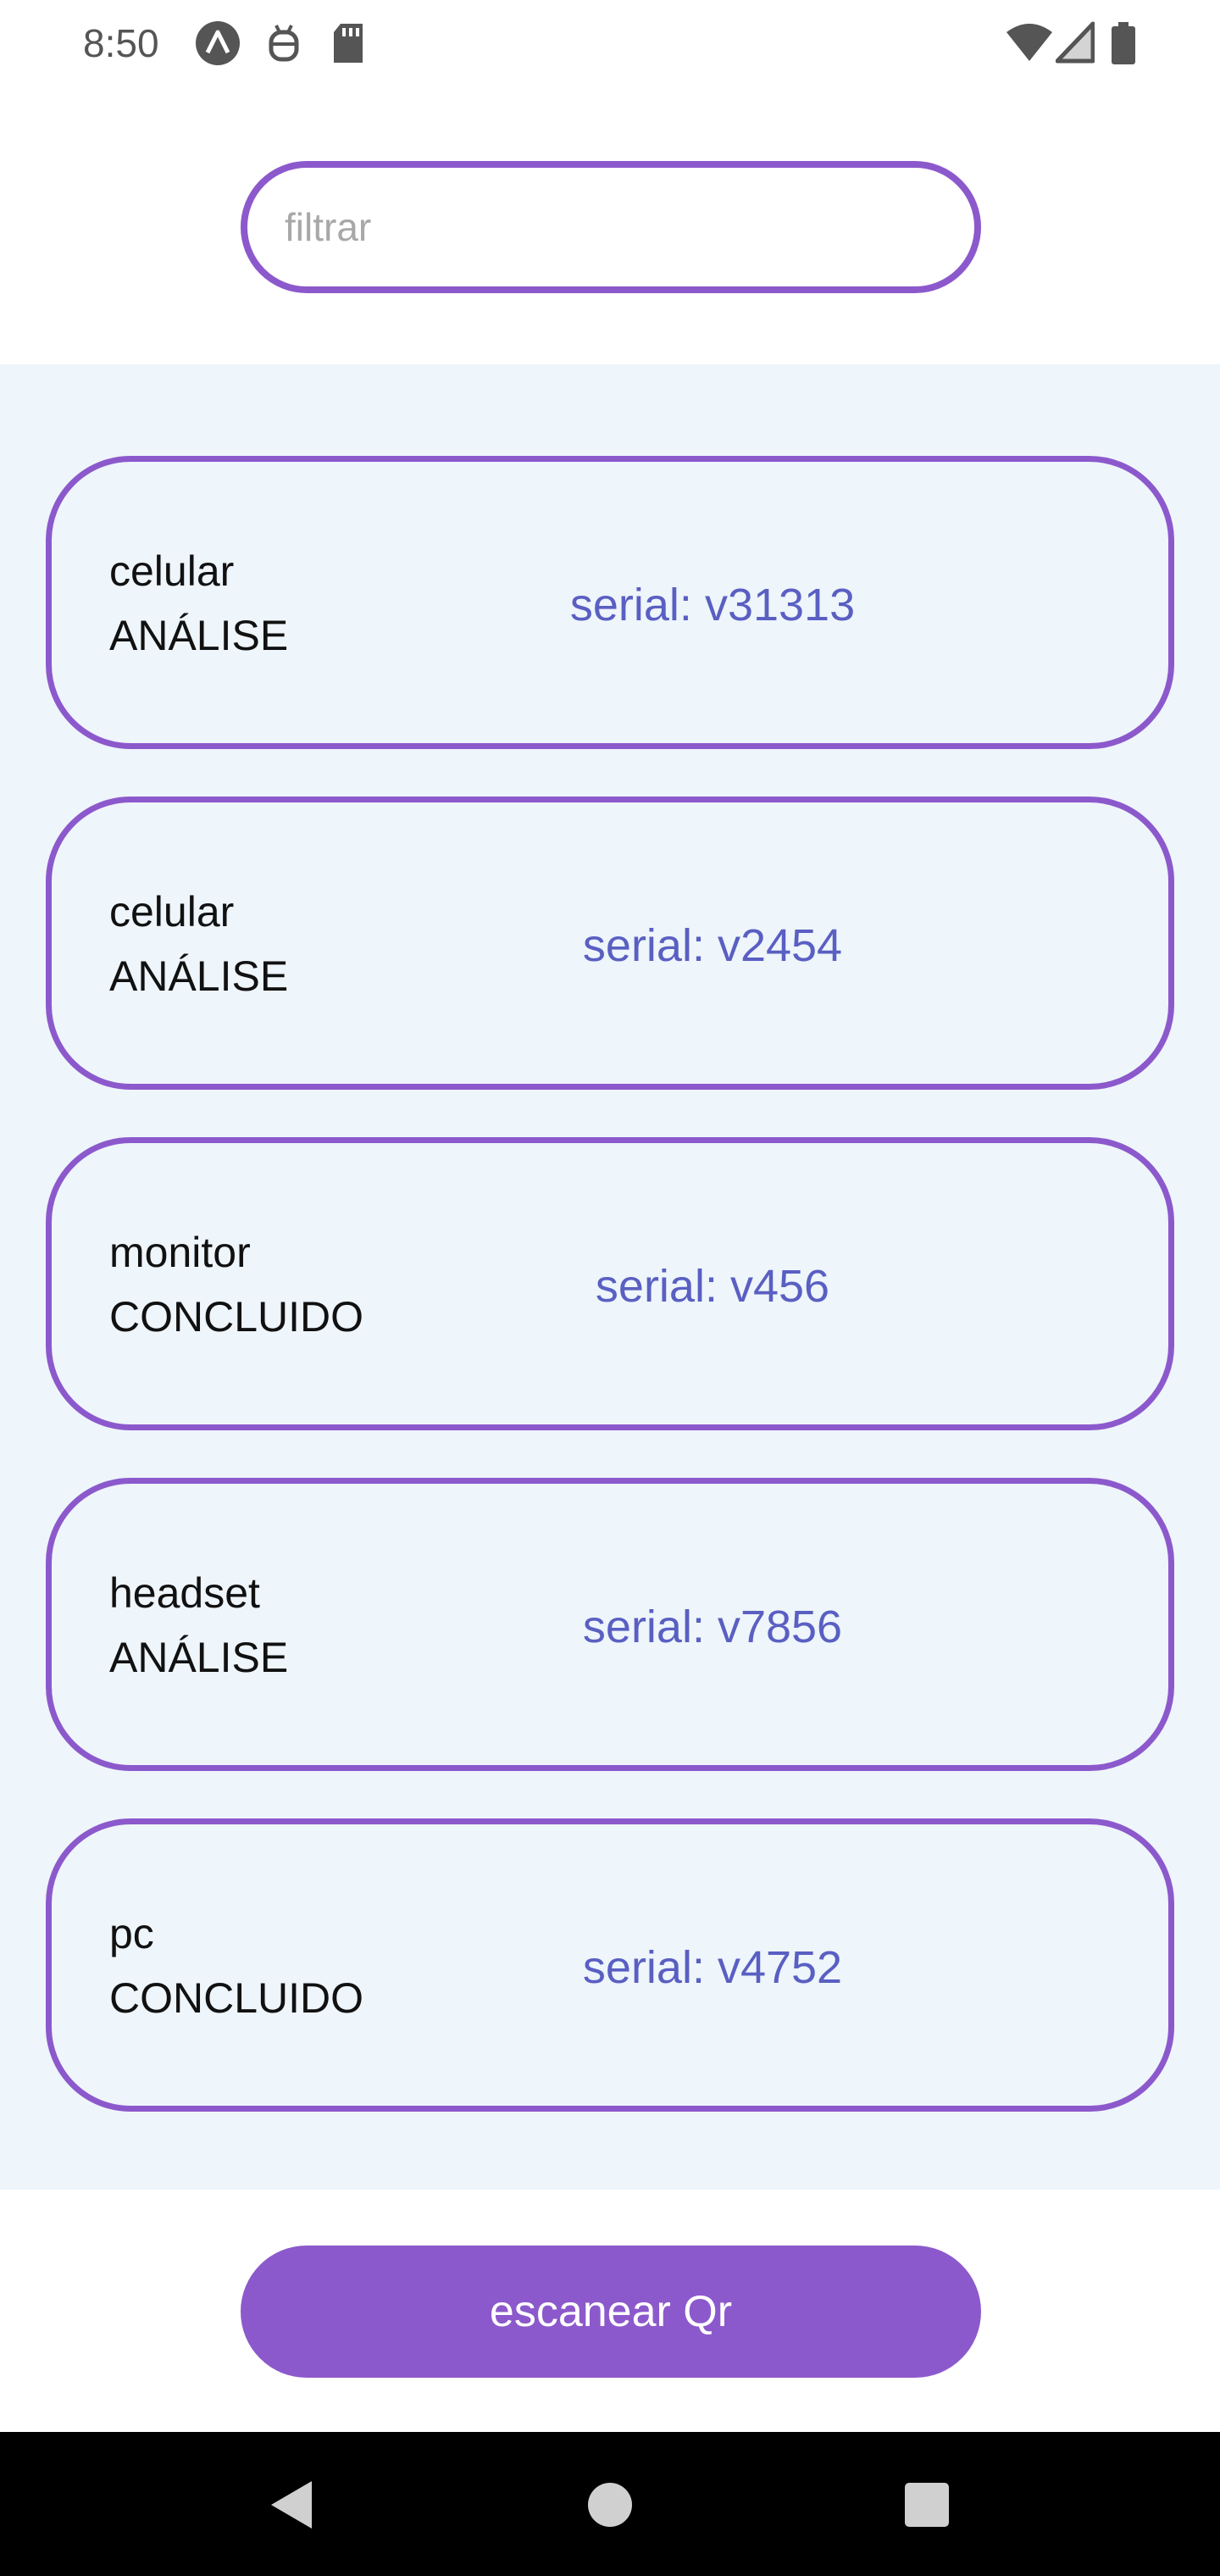 Image resolution: width=1220 pixels, height=2576 pixels. Describe the element at coordinates (131, 1933) in the screenshot. I see `item-name: pc` at that location.